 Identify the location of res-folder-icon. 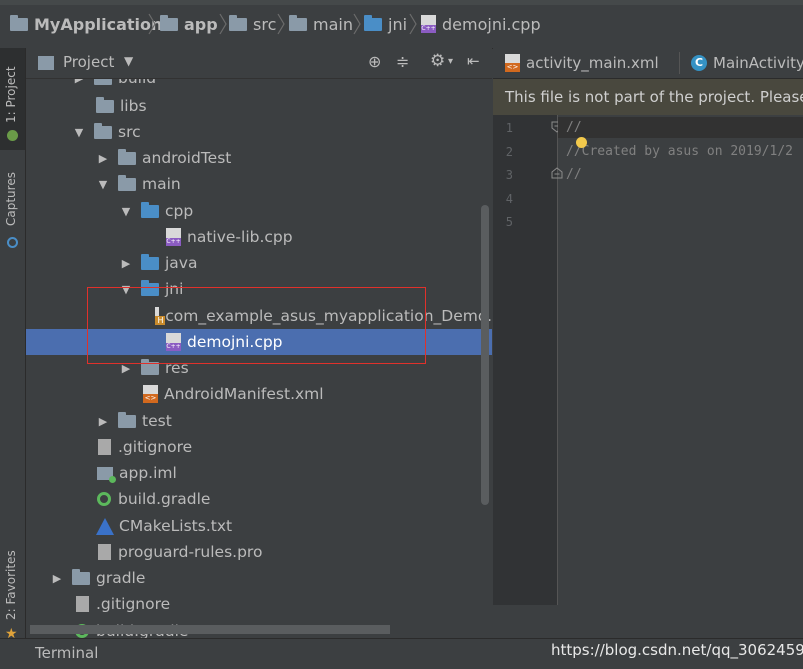
(150, 366).